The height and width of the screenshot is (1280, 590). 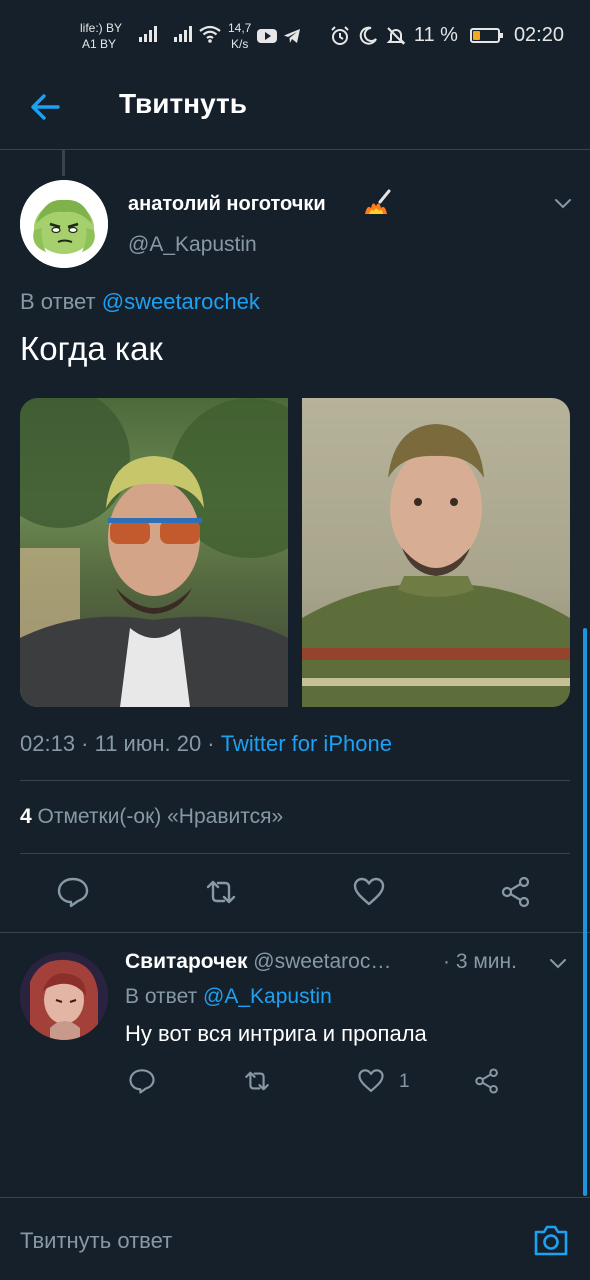 I want to click on reply-share-button, so click(x=487, y=1081).